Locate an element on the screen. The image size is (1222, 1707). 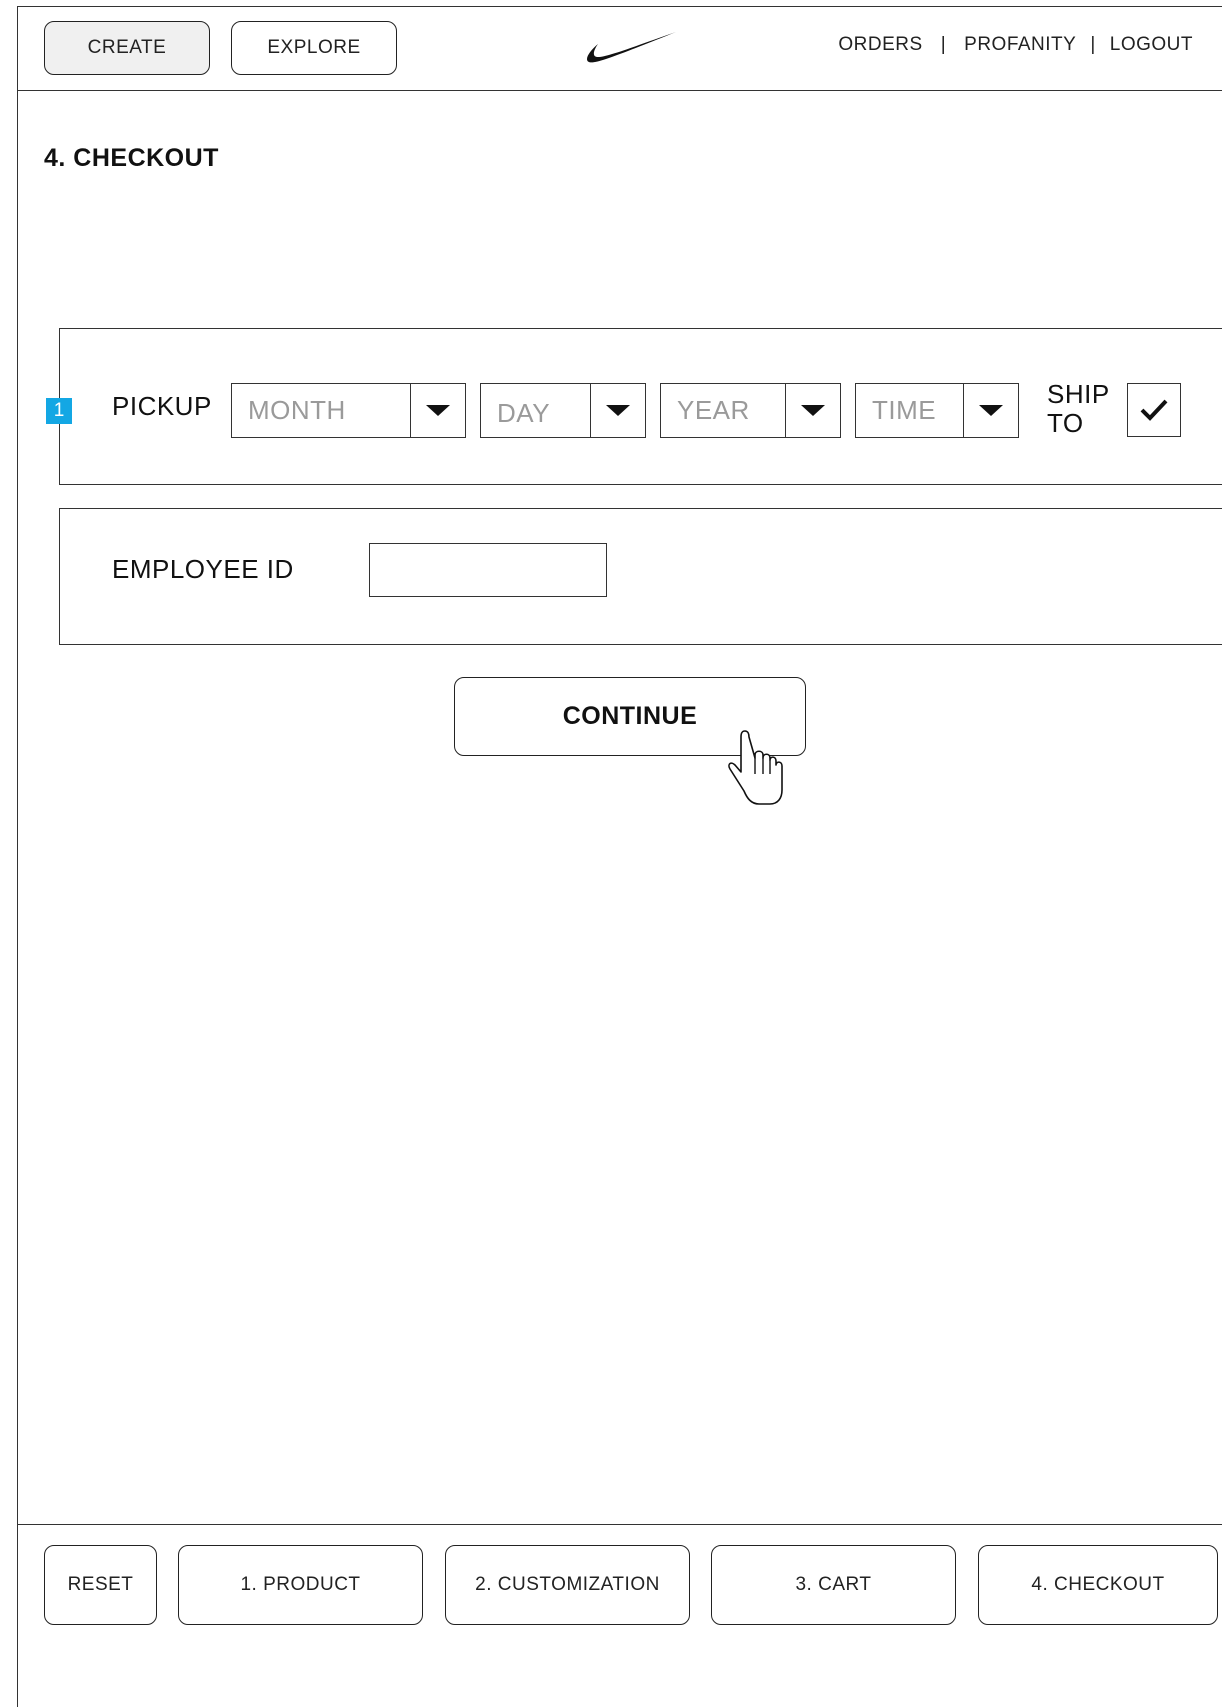
employee-id-input is located at coordinates (488, 570).